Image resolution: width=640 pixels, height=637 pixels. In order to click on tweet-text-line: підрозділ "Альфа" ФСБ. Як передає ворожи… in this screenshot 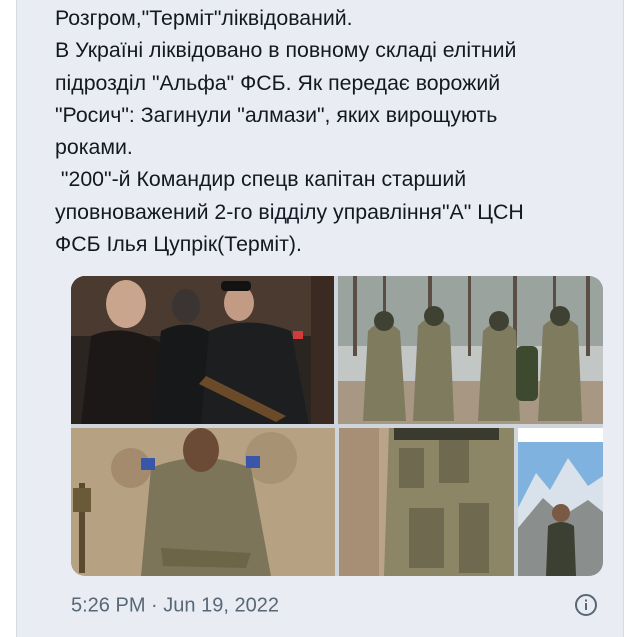, I will do `click(278, 82)`.